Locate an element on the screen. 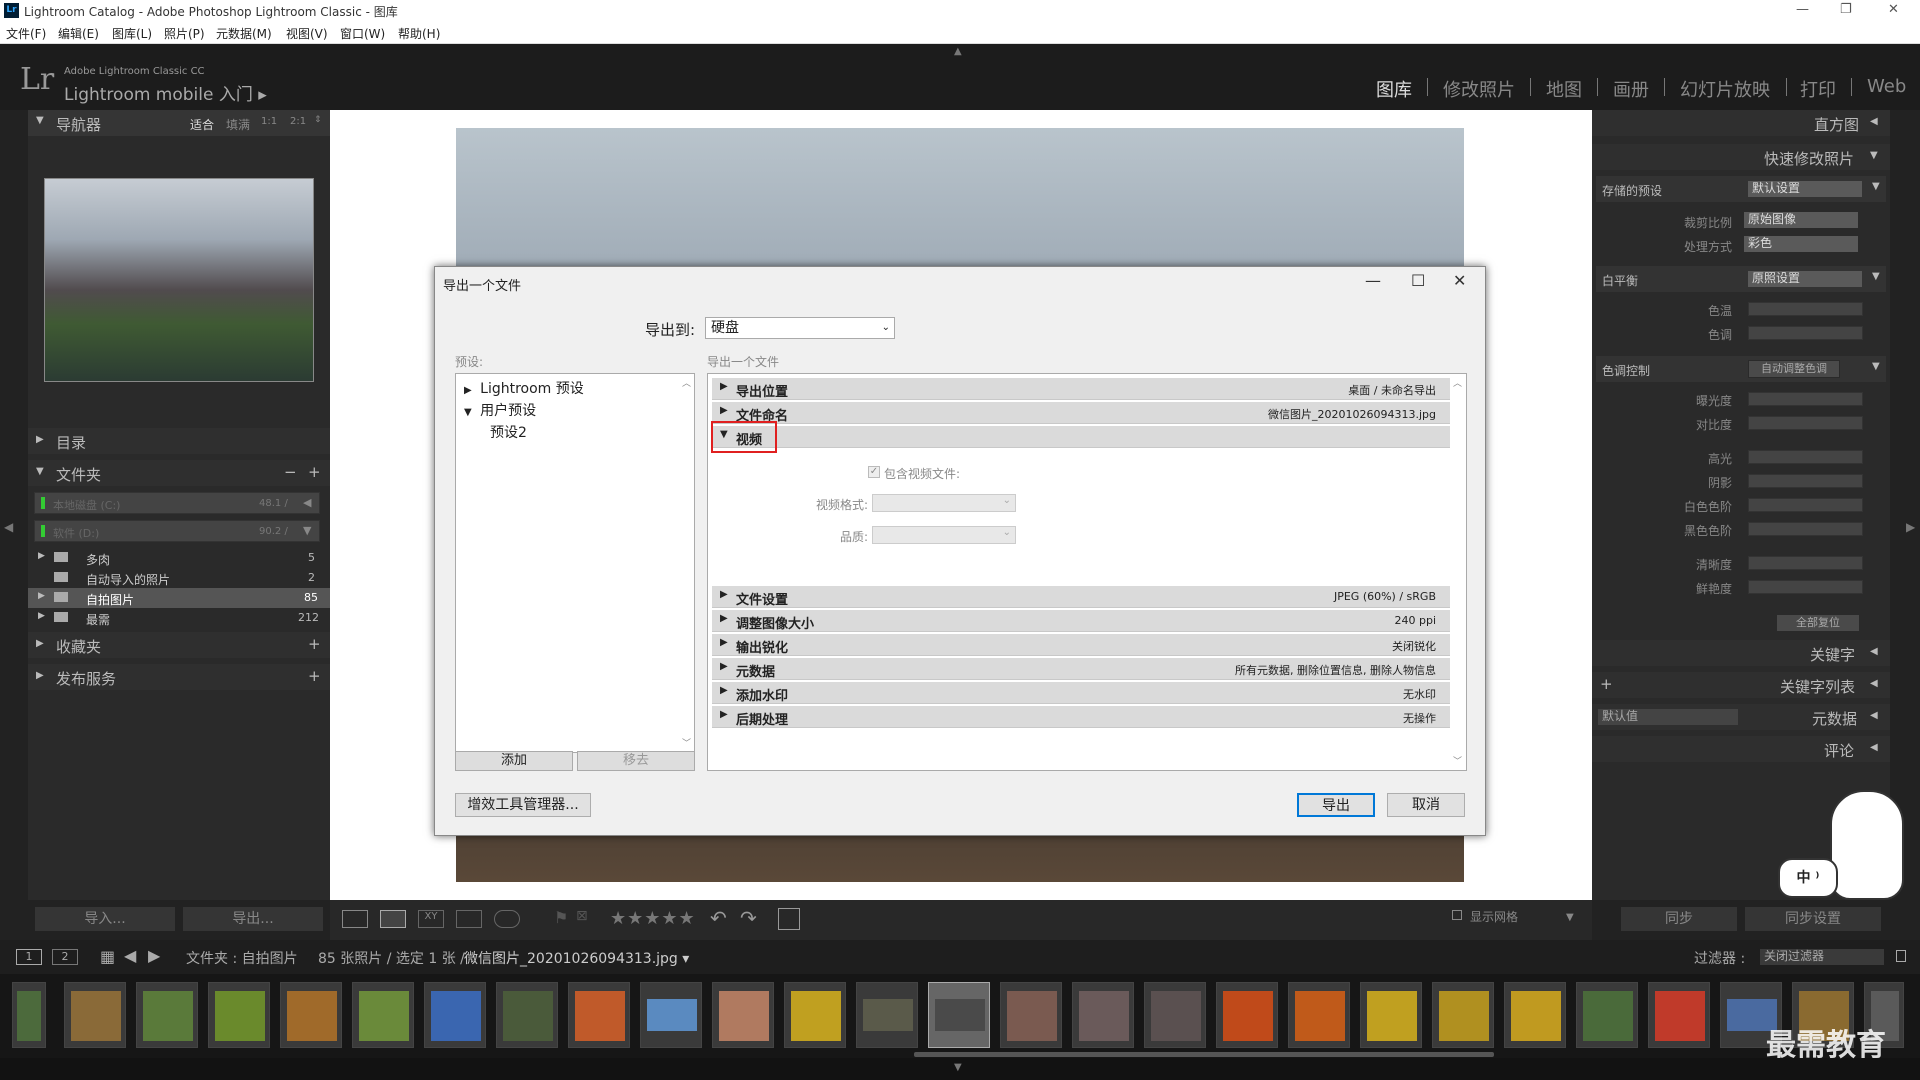 The height and width of the screenshot is (1080, 1920). current-file: 微信图片_20201026094313.jpg ▾ is located at coordinates (576, 958).